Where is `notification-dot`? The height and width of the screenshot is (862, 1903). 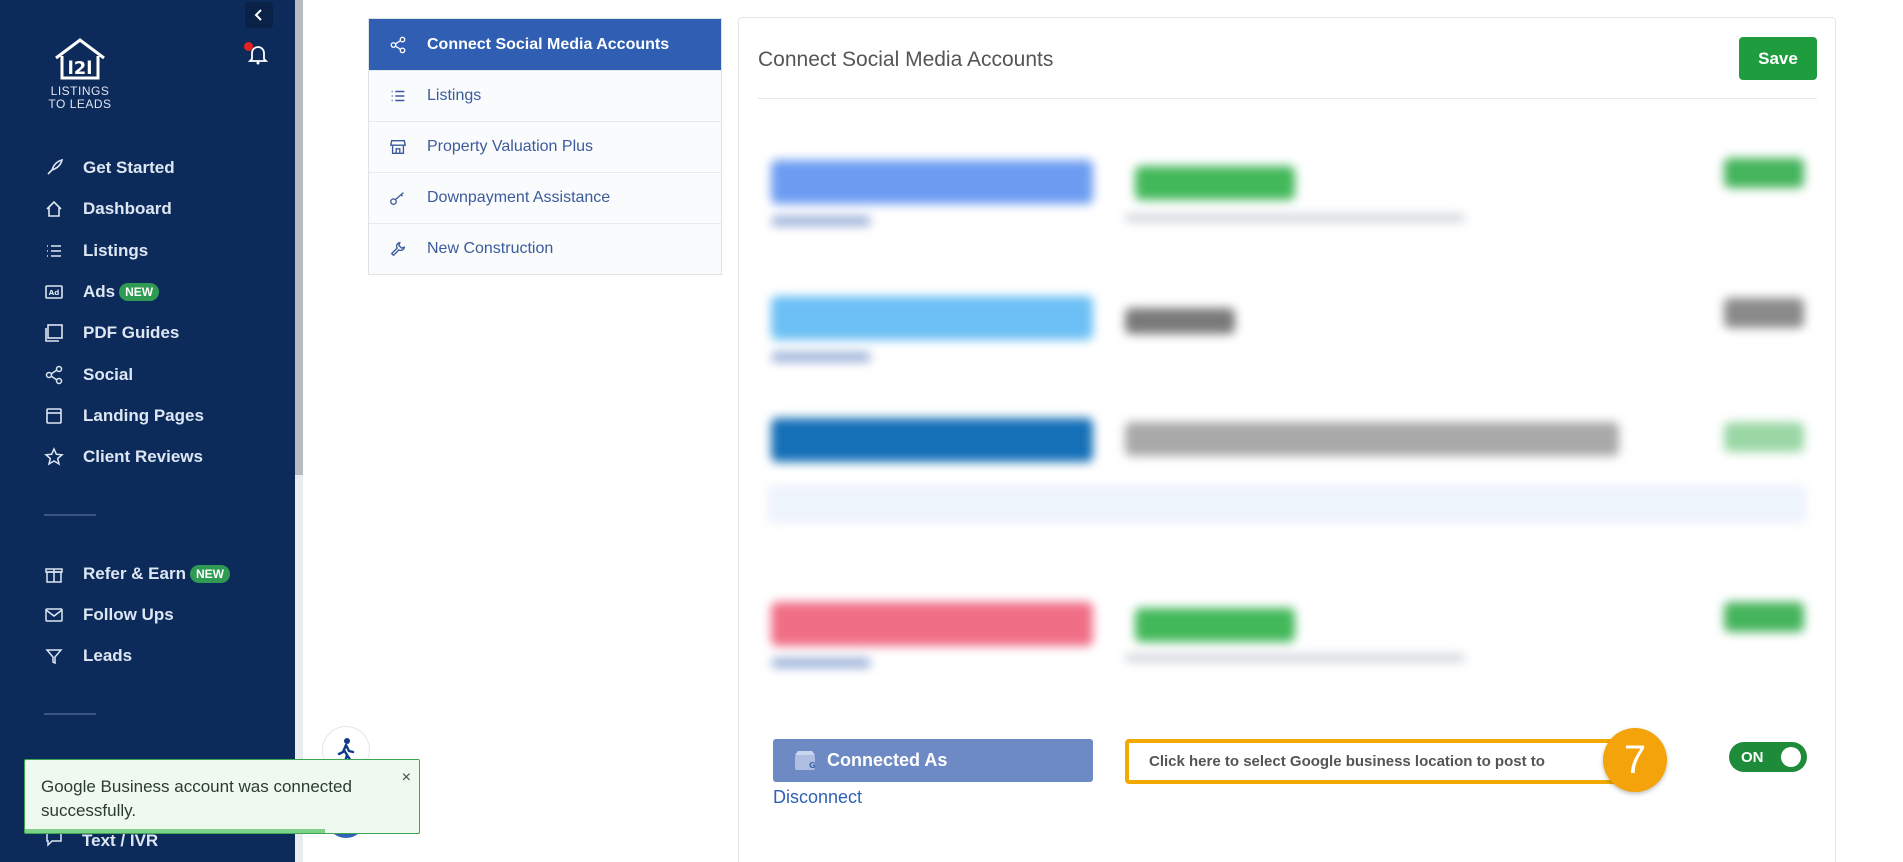
notification-dot is located at coordinates (248, 46).